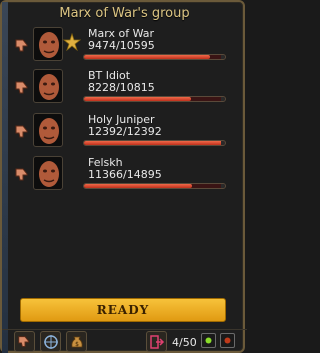  I want to click on thumbs-down-button, so click(24, 341).